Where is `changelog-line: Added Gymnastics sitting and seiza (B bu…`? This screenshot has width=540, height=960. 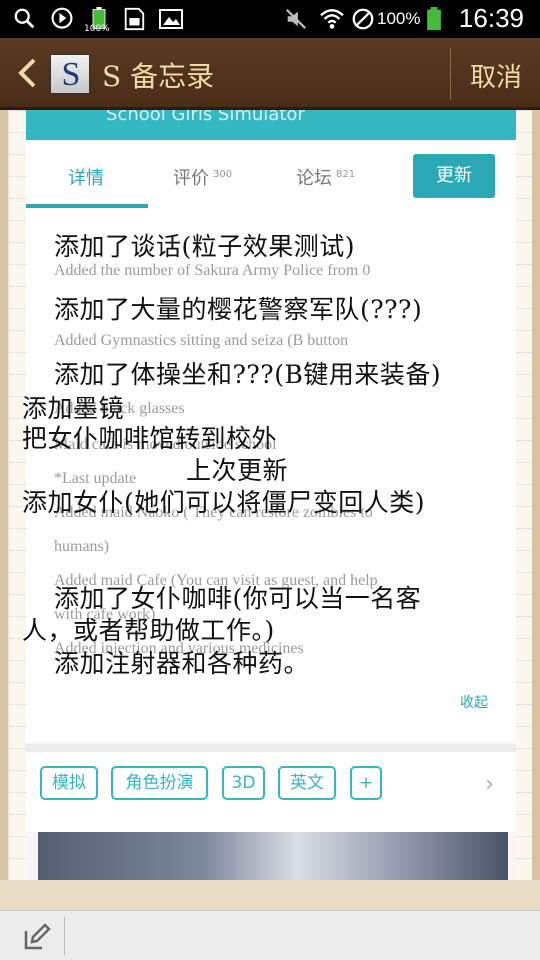 changelog-line: Added Gymnastics sitting and seiza (B bu… is located at coordinates (201, 340).